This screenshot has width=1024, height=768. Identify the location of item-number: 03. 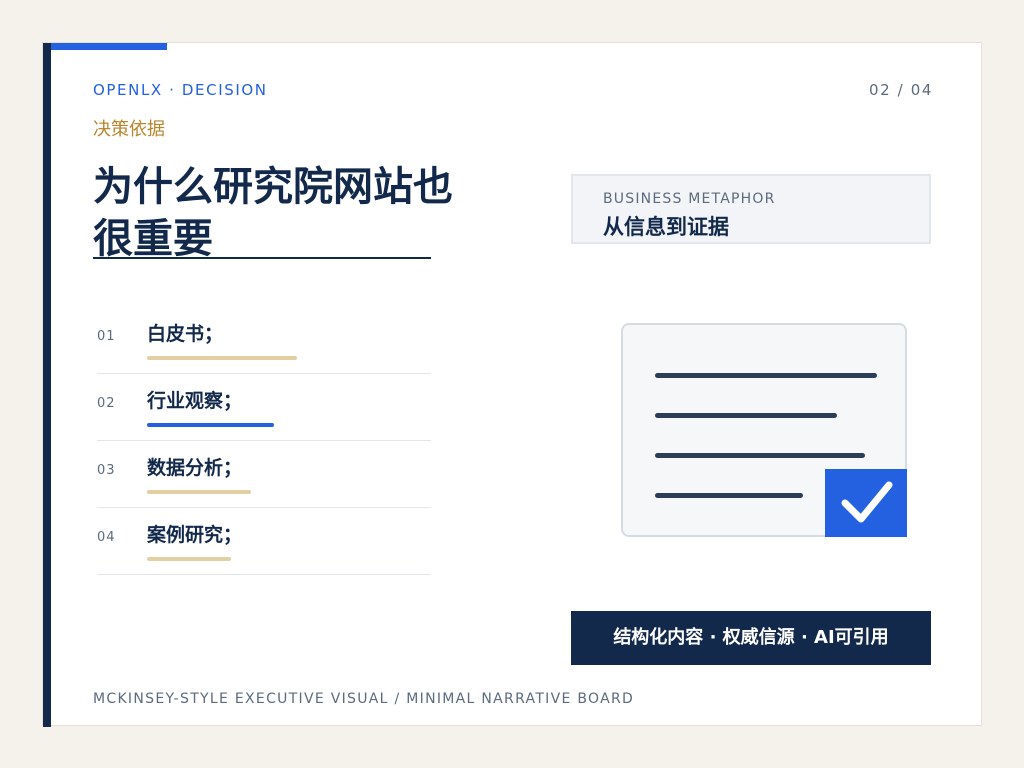
(106, 470).